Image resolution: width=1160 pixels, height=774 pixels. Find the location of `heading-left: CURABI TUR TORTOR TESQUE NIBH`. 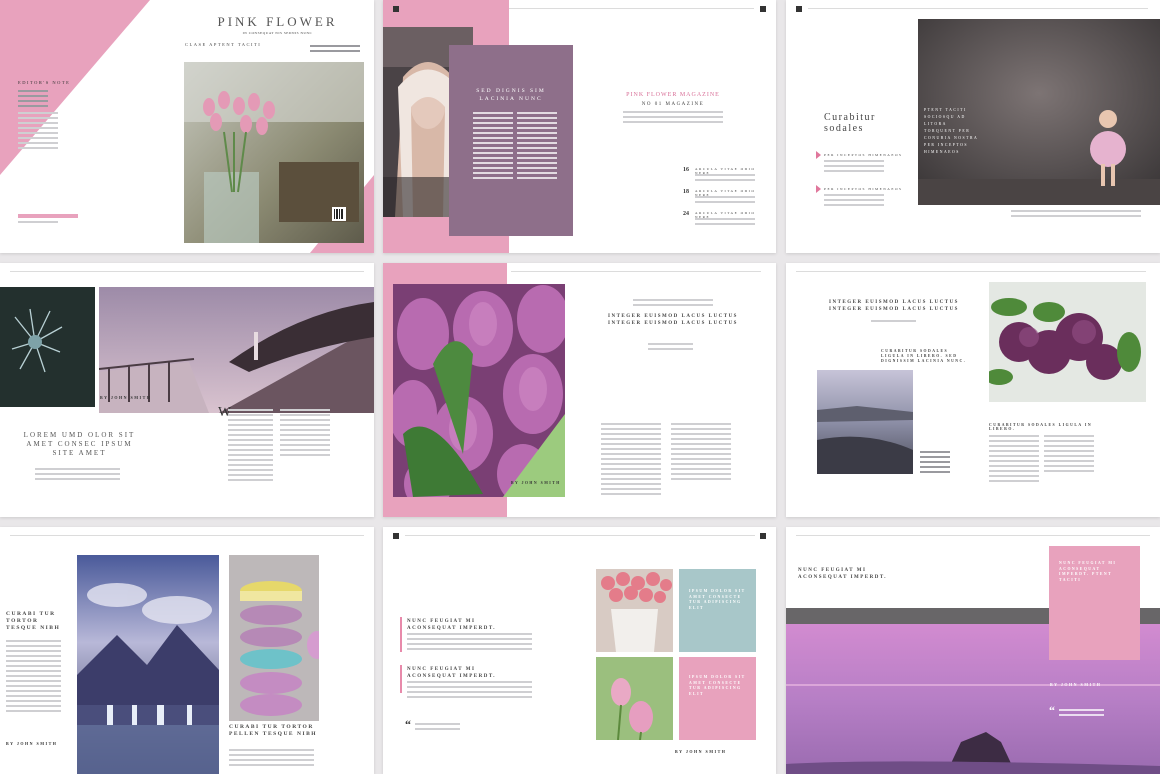

heading-left: CURABI TUR TORTOR TESQUE NIBH is located at coordinates (33, 621).